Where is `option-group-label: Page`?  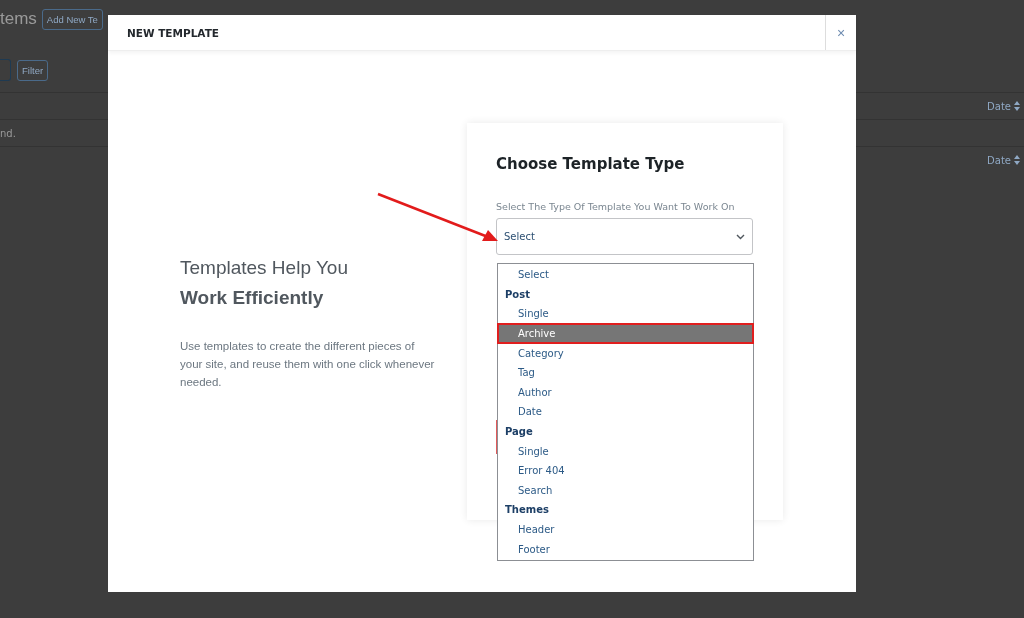
option-group-label: Page is located at coordinates (519, 432).